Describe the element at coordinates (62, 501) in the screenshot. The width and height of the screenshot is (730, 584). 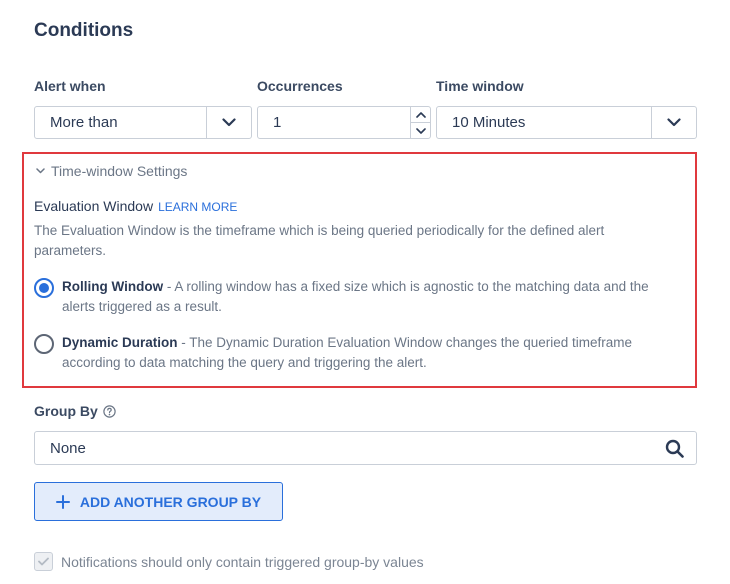
I see `plus-icon` at that location.